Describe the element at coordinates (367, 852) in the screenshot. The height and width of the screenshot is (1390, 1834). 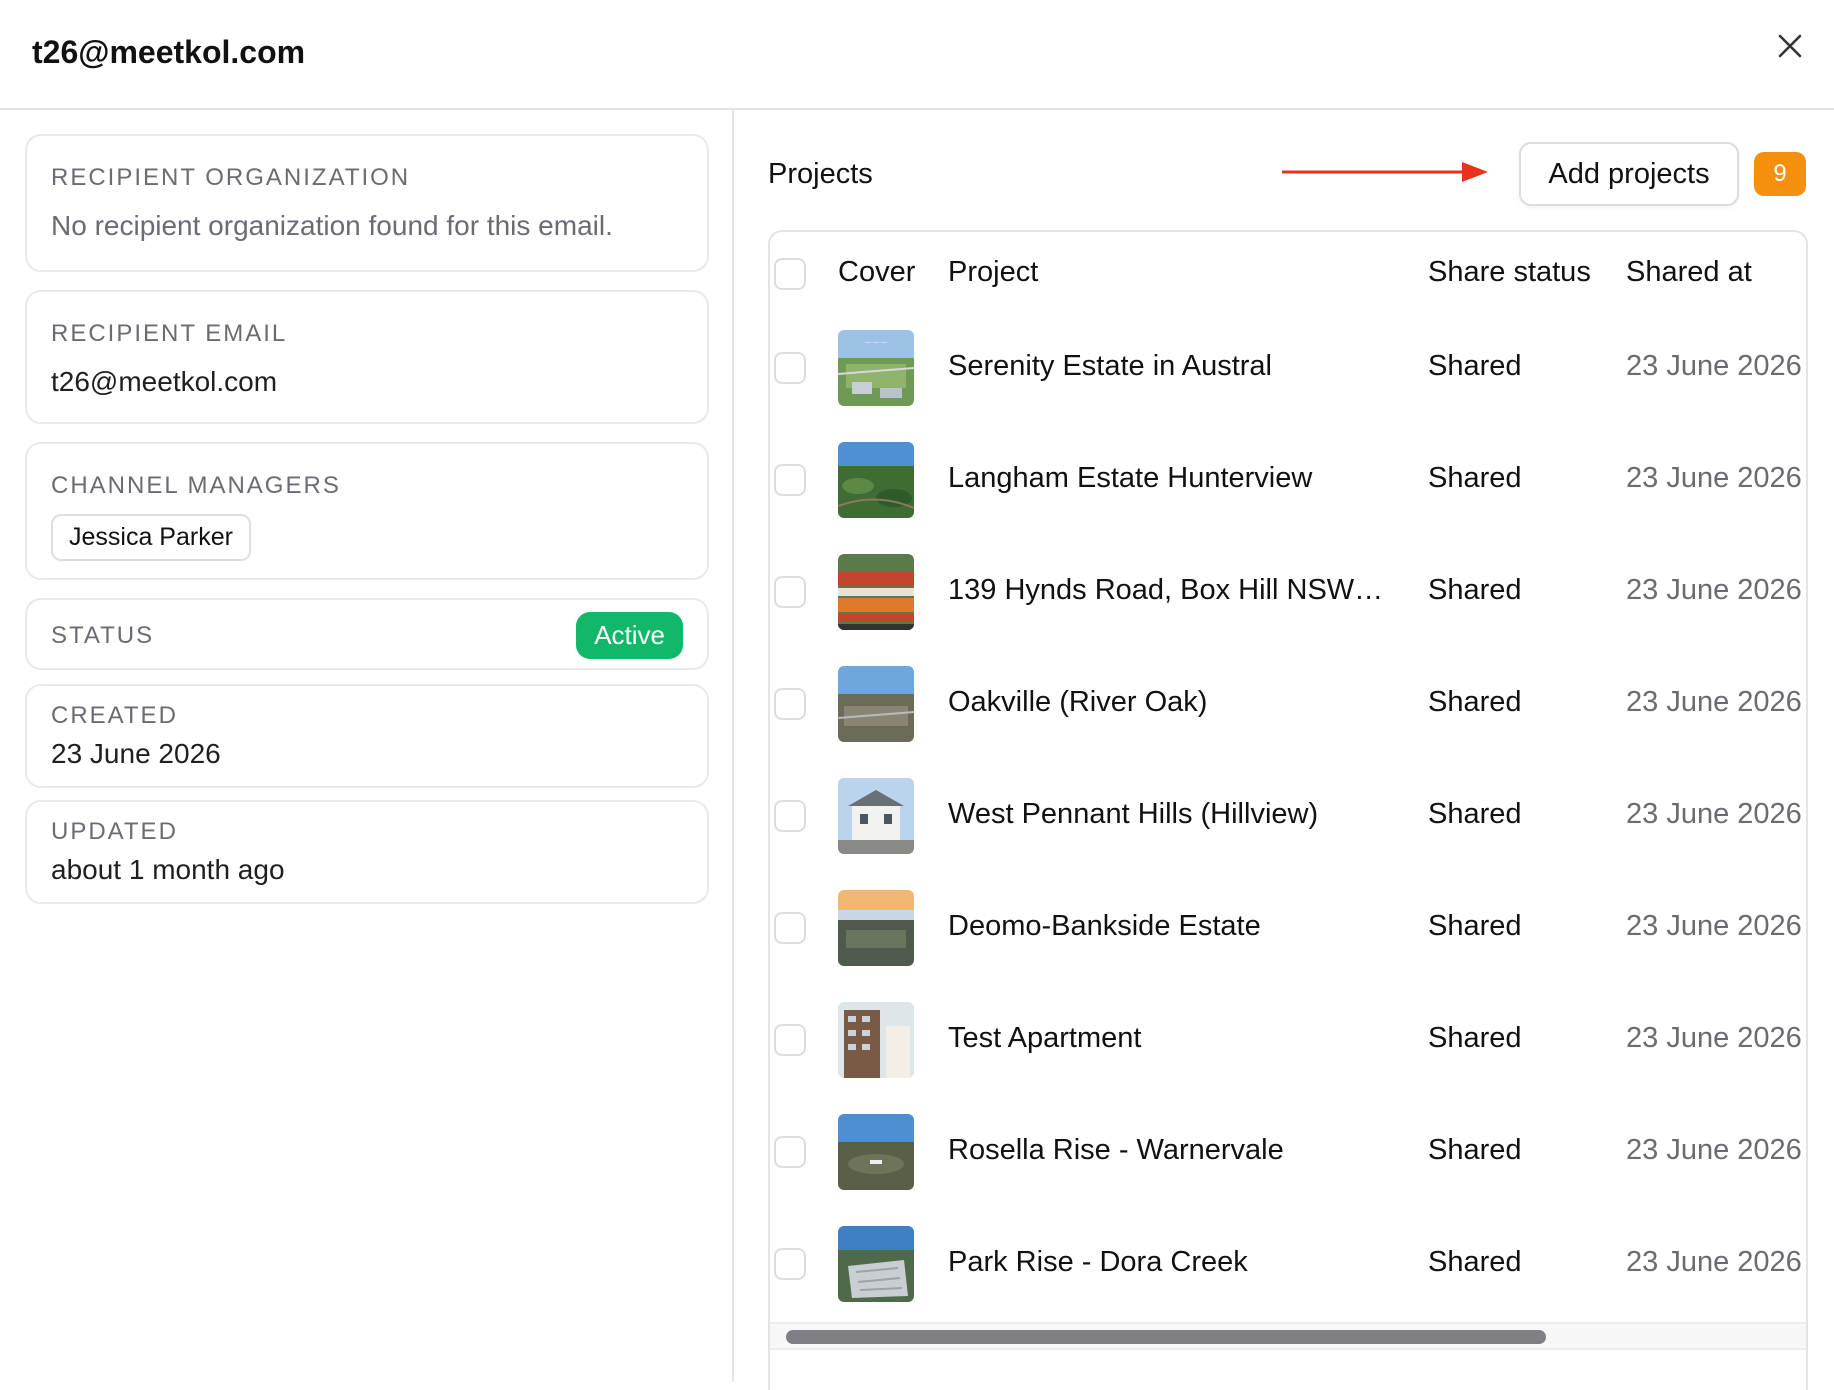
I see `updated-card: UPDATED about 1 month ago` at that location.